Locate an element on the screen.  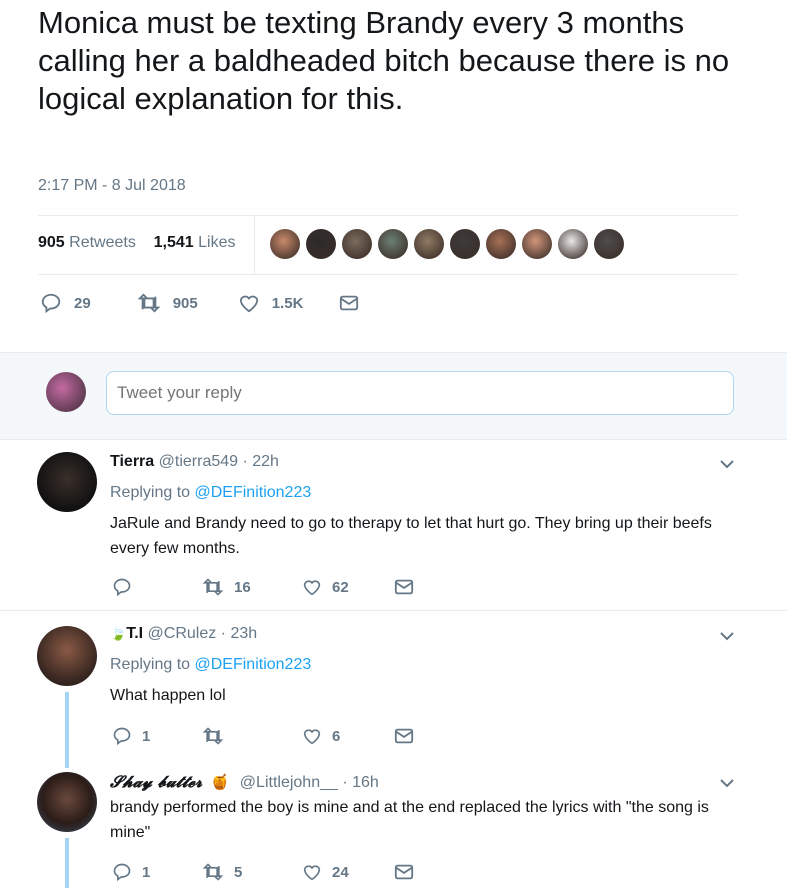
reply-actions: 1 5 24 is located at coordinates (263, 872).